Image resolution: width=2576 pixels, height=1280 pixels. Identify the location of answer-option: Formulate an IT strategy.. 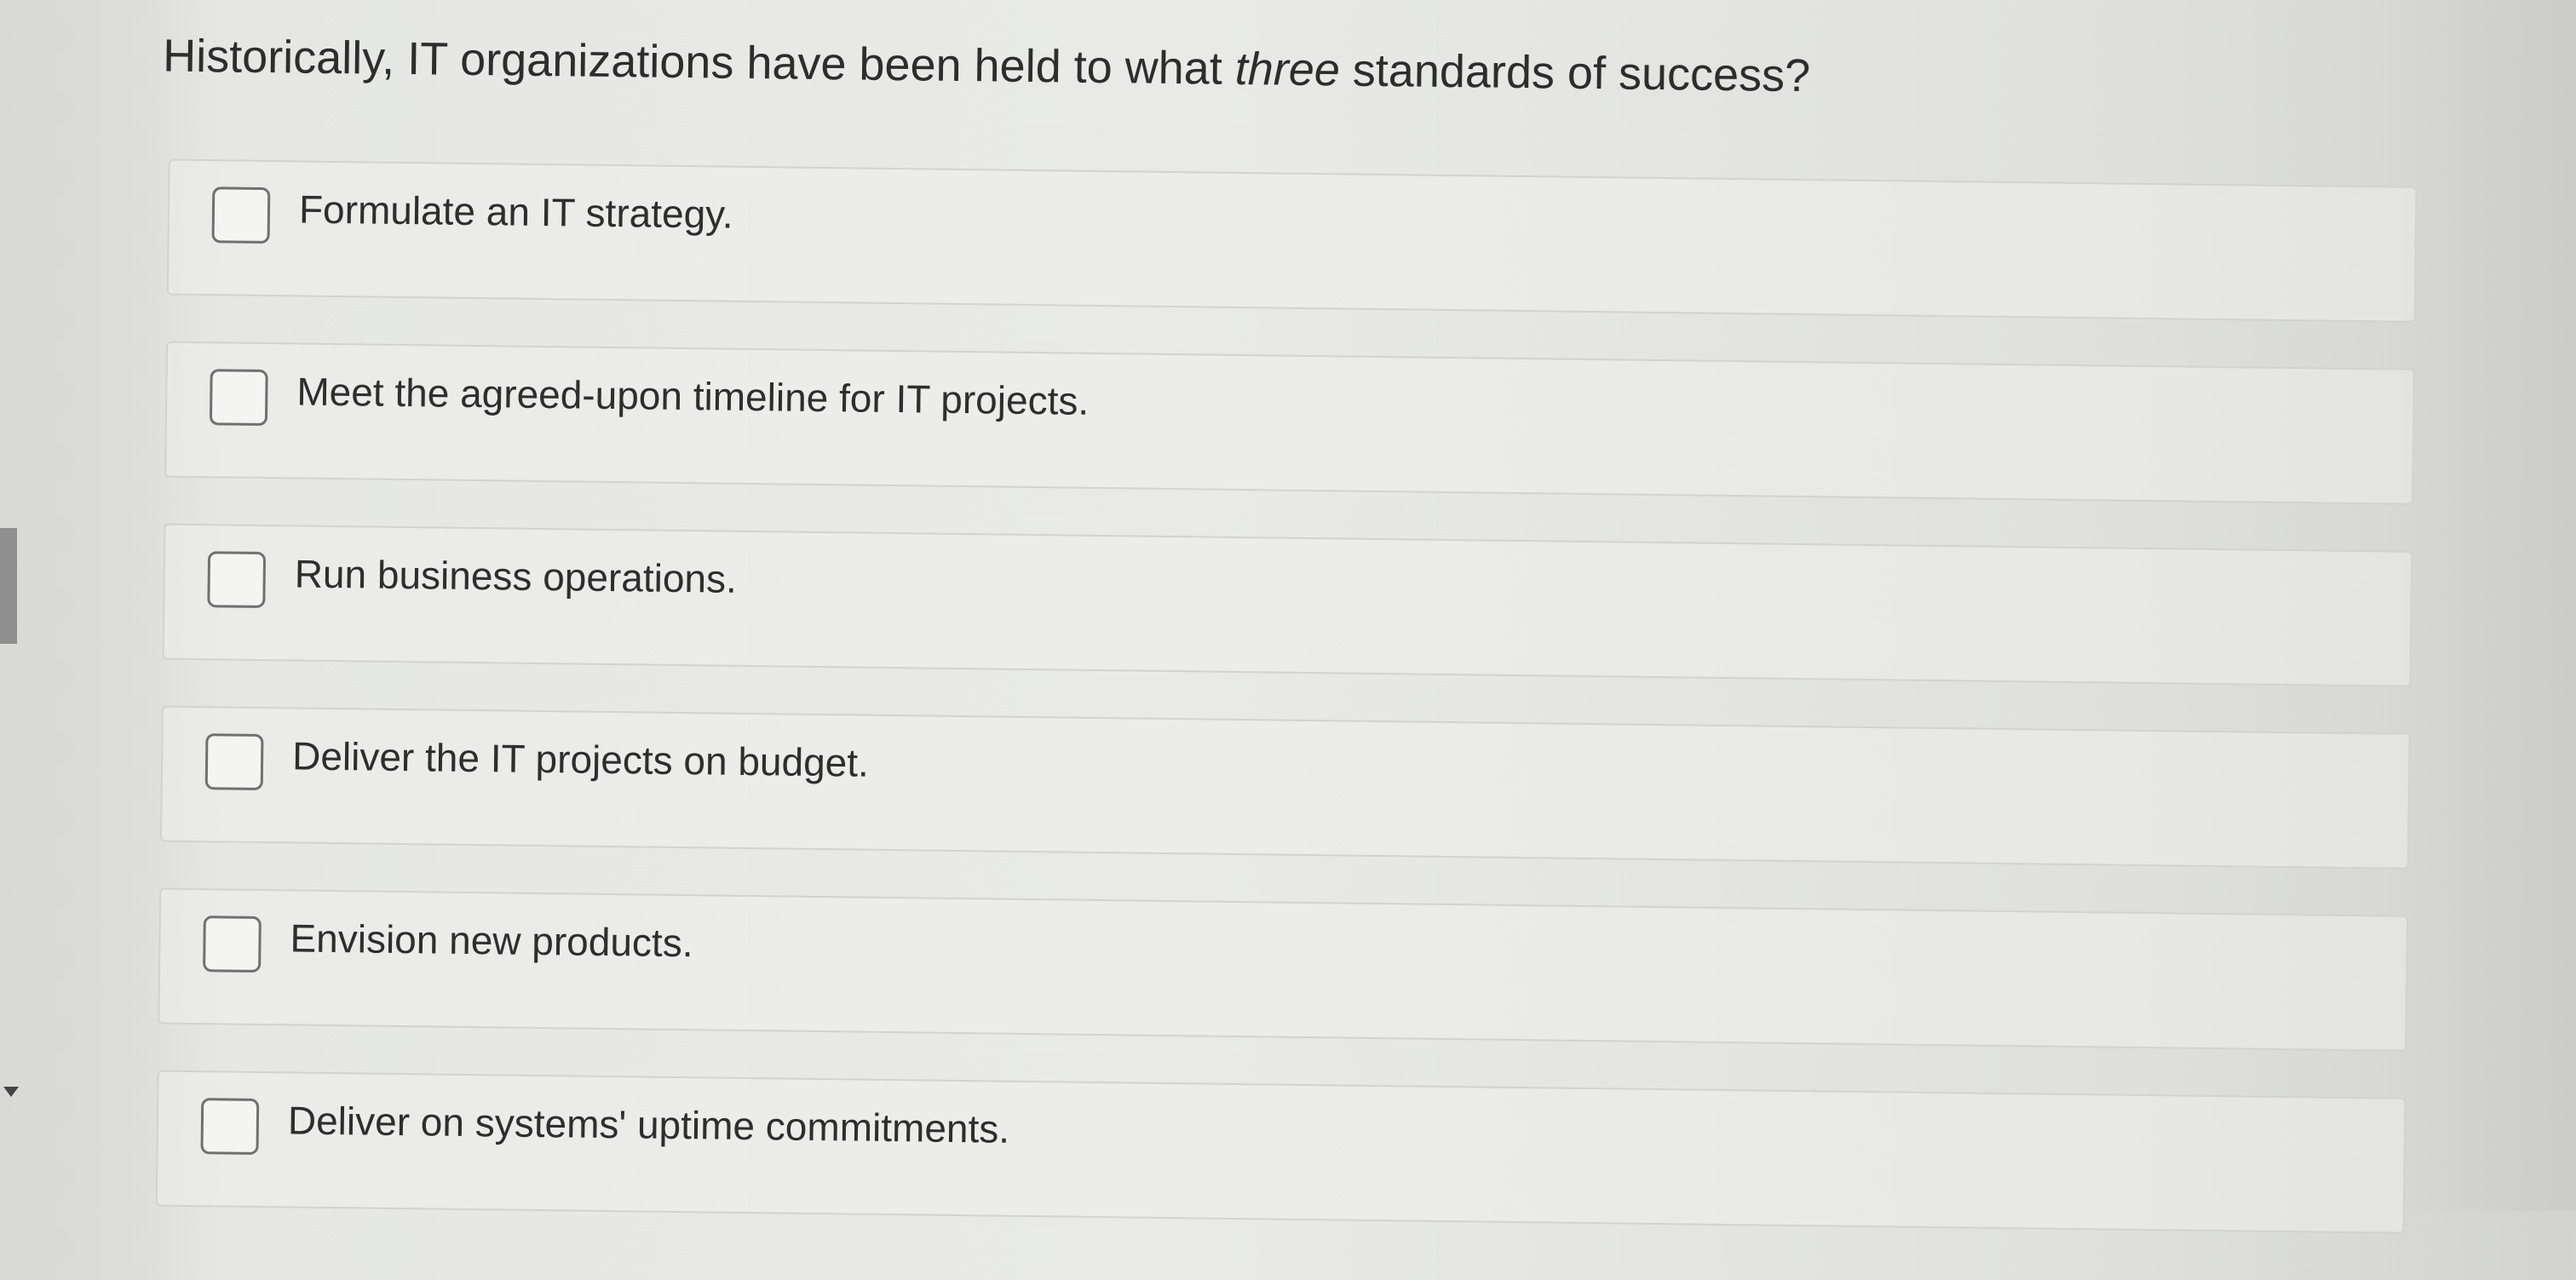
(1292, 240).